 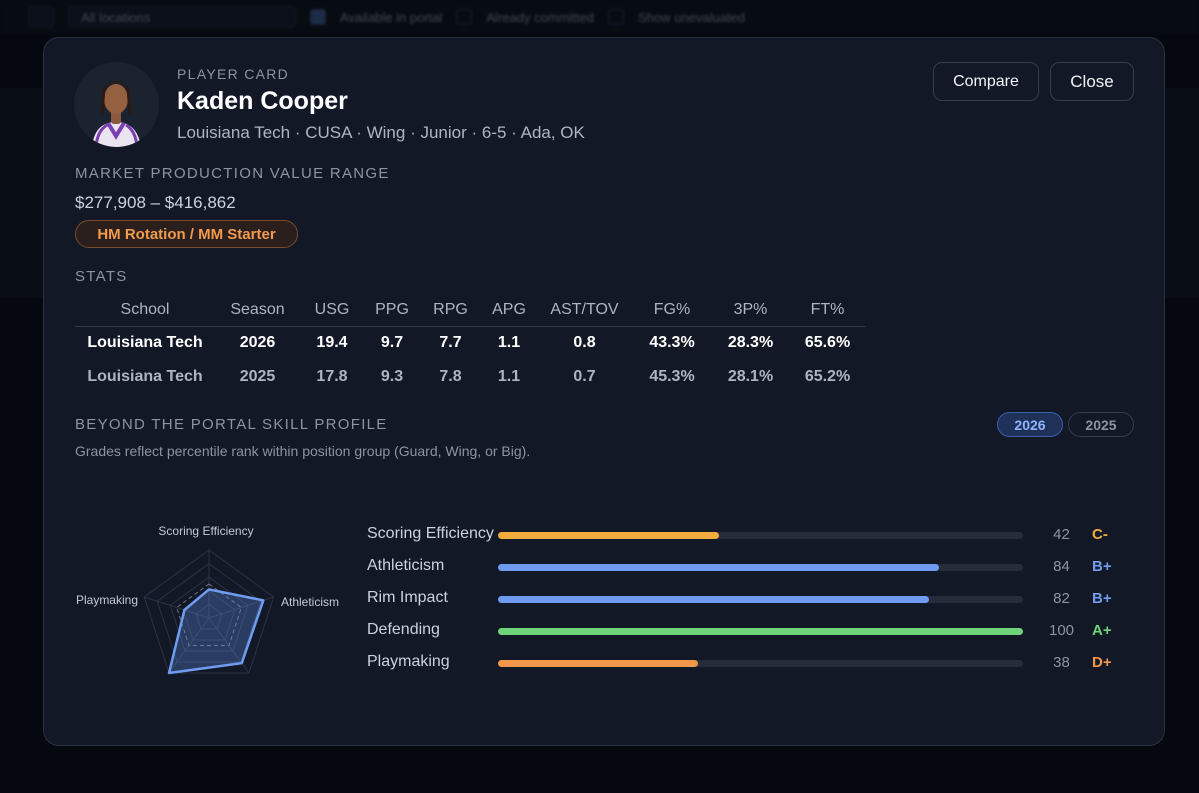 What do you see at coordinates (332, 310) in the screenshot?
I see `stats-col-usg: USG` at bounding box center [332, 310].